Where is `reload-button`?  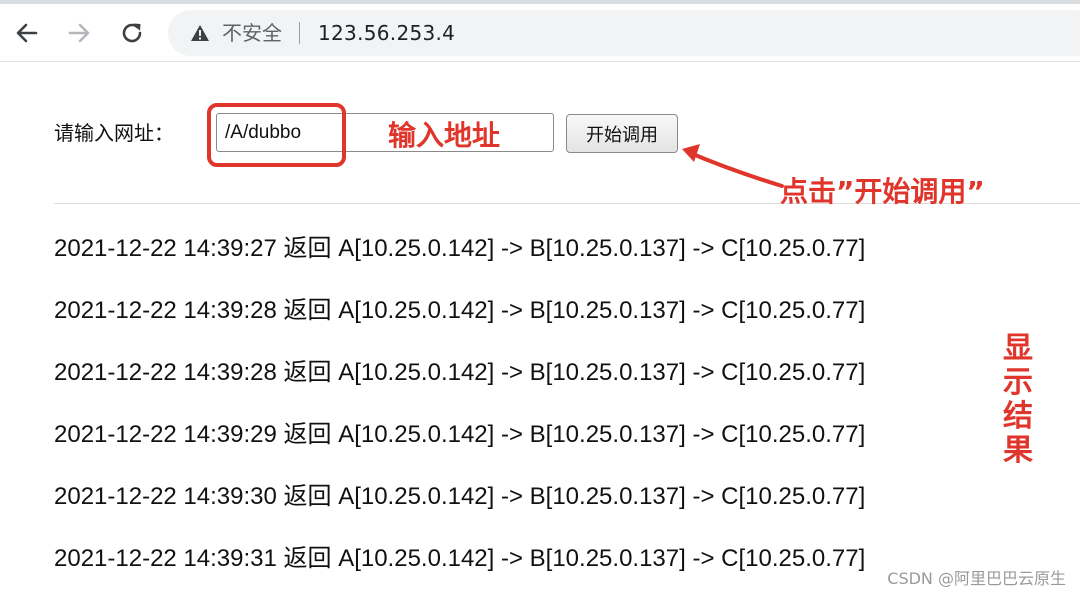
reload-button is located at coordinates (132, 33).